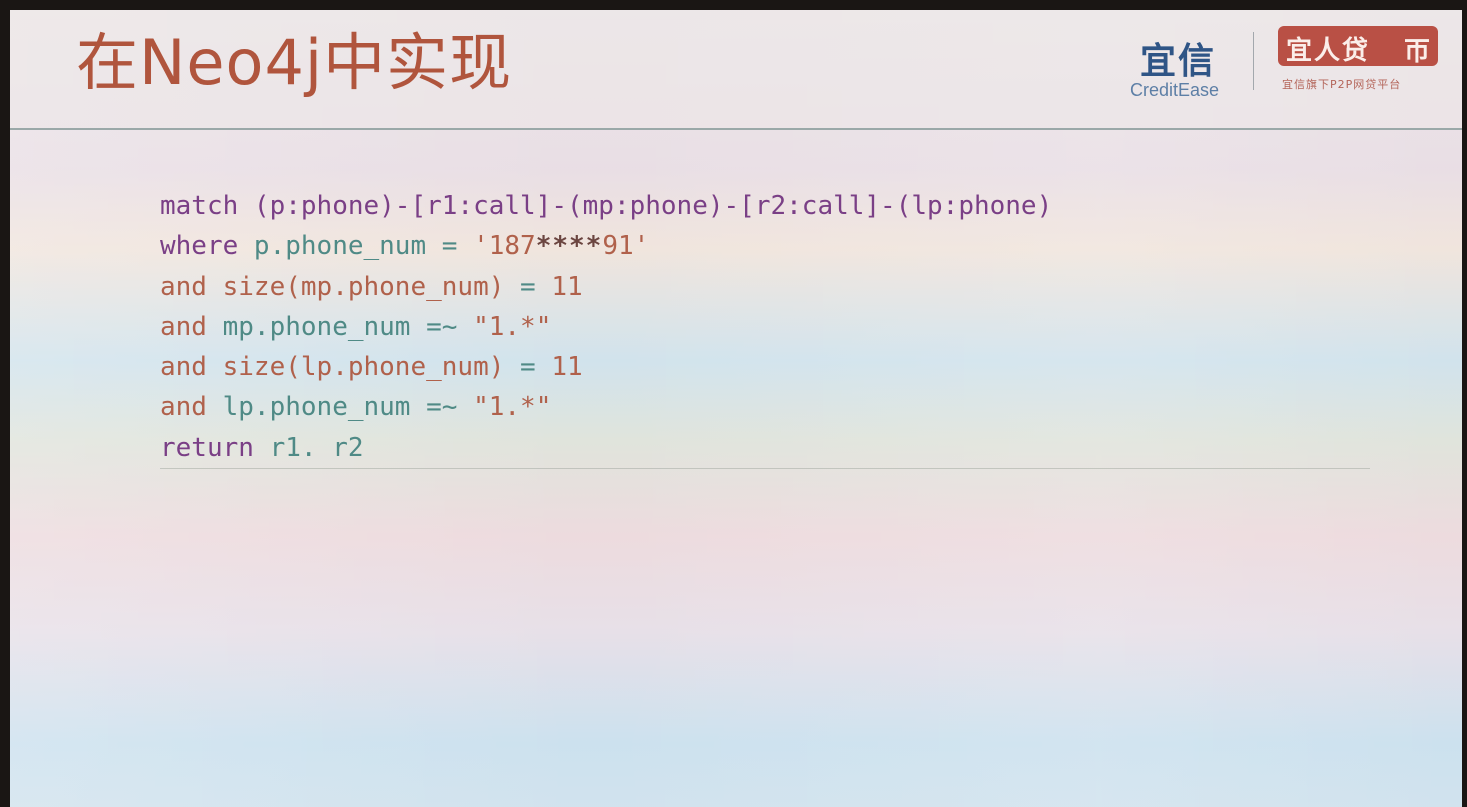 The height and width of the screenshot is (807, 1467). I want to click on slide-title: 在Neo4j中实现, so click(294, 62).